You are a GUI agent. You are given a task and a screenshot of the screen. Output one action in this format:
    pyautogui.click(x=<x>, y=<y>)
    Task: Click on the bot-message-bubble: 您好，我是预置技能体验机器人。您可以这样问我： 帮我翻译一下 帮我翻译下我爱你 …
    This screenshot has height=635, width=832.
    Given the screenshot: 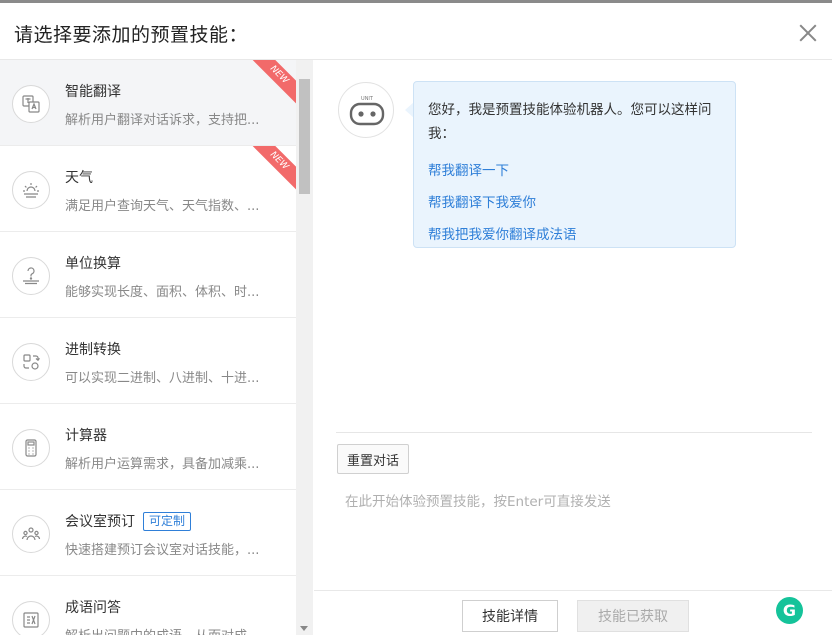 What is the action you would take?
    pyautogui.click(x=574, y=164)
    